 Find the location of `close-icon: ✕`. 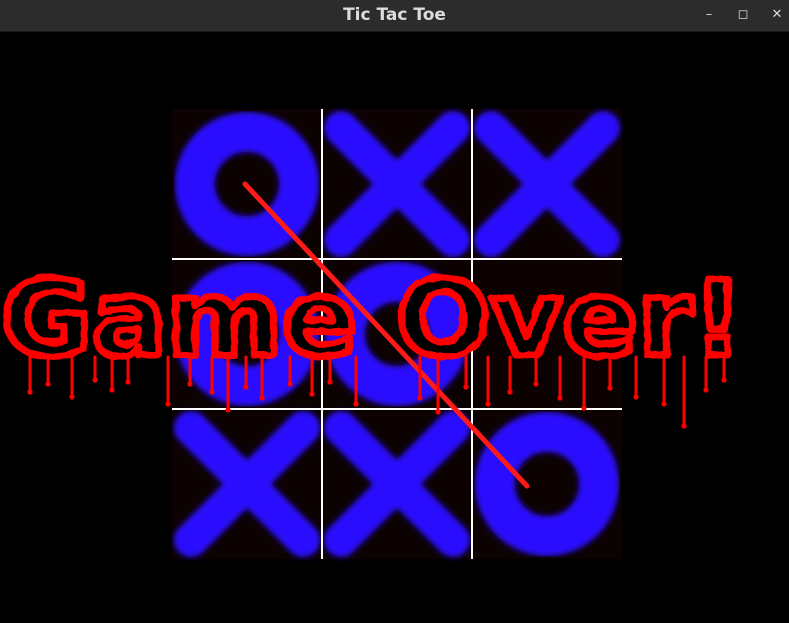

close-icon: ✕ is located at coordinates (777, 15).